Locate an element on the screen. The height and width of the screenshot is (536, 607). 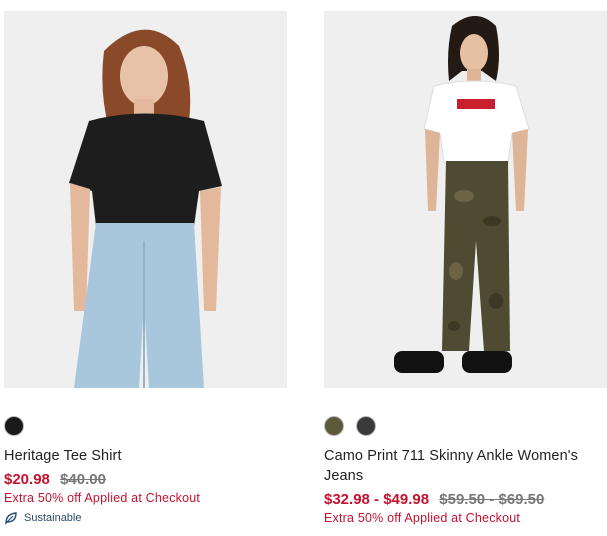
price-row: $20.98 $40.00 is located at coordinates (145, 479).